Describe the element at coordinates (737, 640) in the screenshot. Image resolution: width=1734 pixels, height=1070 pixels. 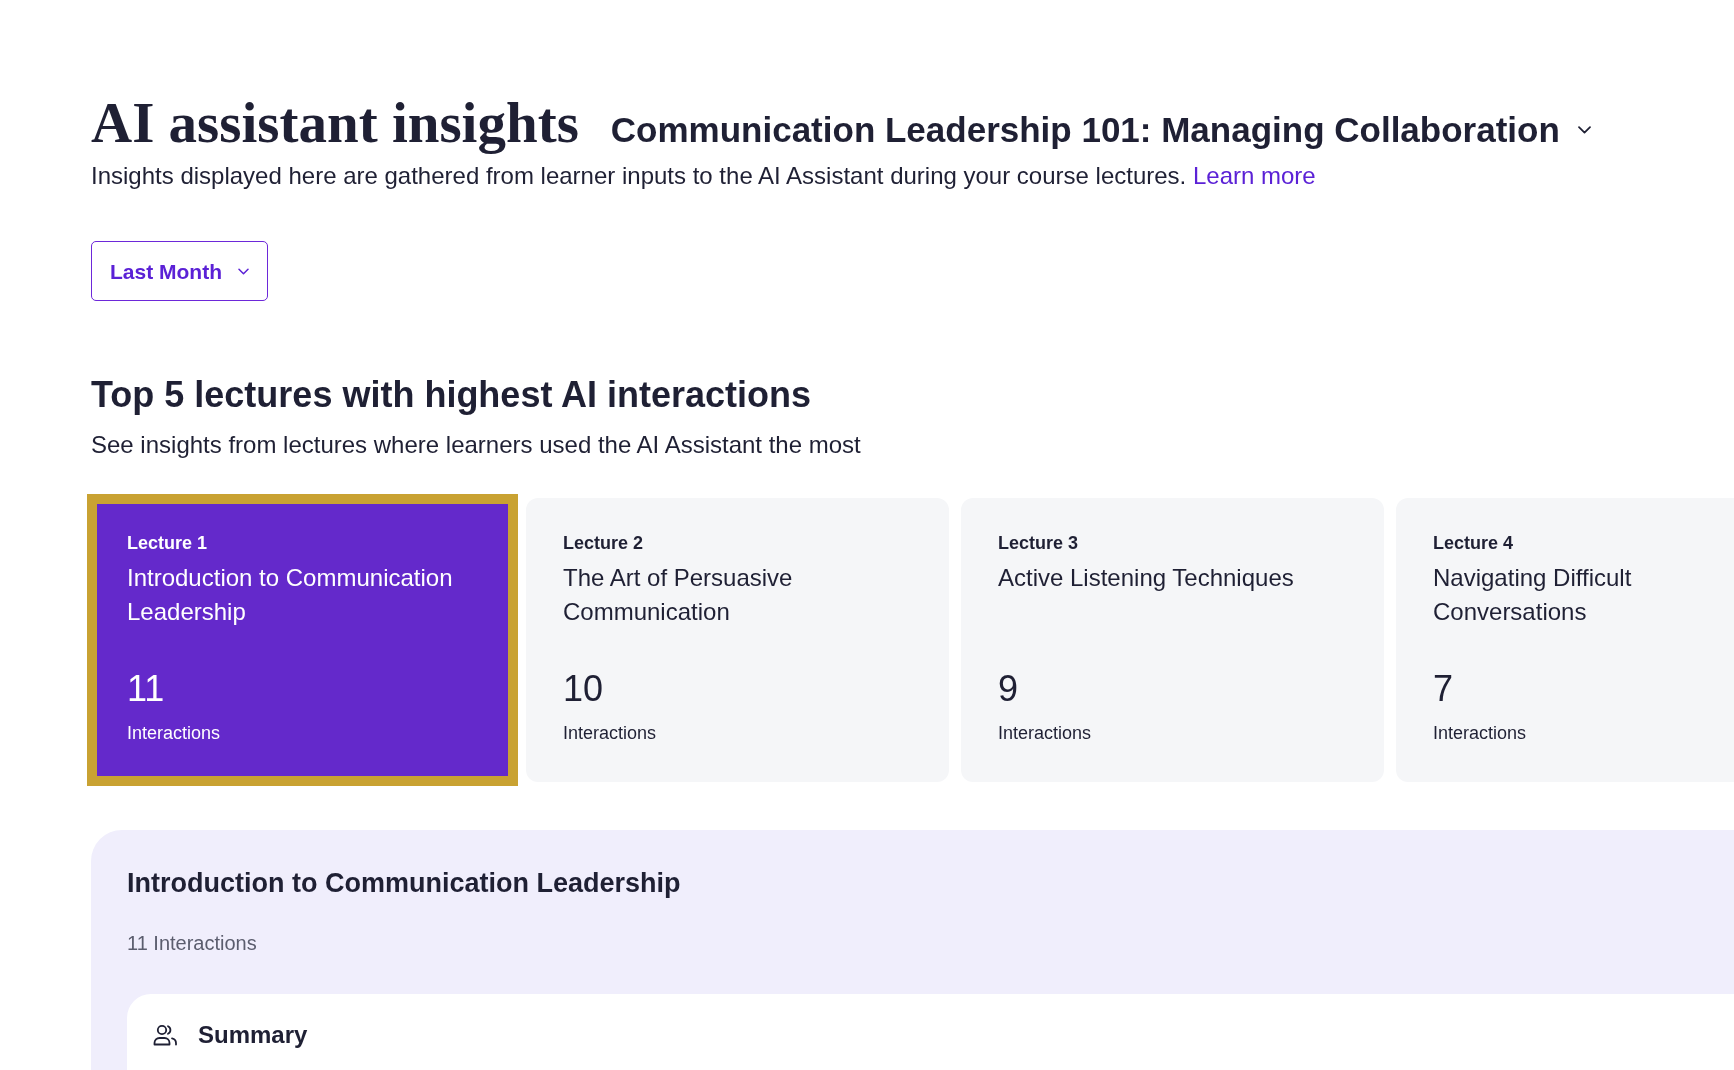
I see `lecture-card: Lecture 2 The Art of Persuasive Communication 10 Interactions` at that location.